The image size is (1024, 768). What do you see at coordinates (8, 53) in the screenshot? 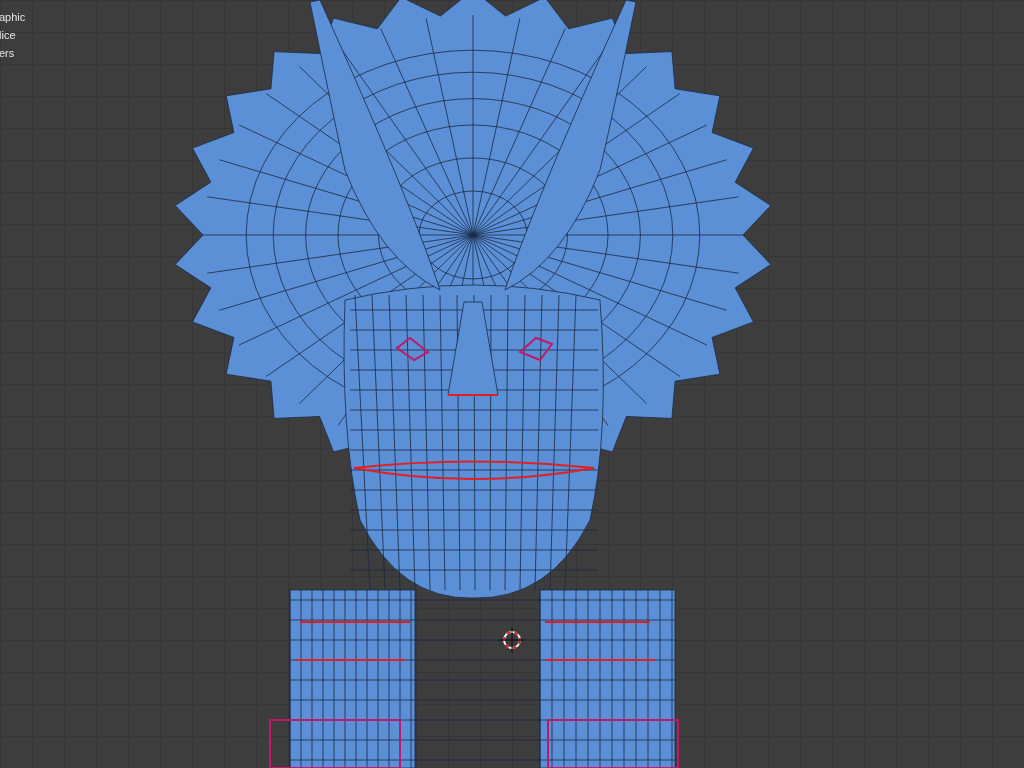
I see `overlay-text: ers` at bounding box center [8, 53].